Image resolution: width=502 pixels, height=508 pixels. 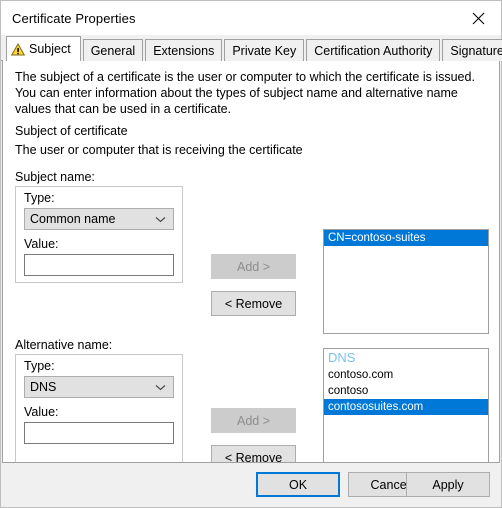 What do you see at coordinates (251, 18) in the screenshot?
I see `title-bar: Certificate Properties` at bounding box center [251, 18].